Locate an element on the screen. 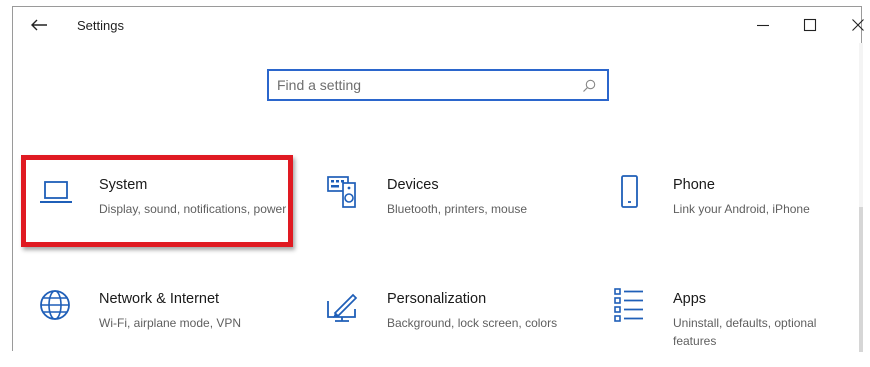  back-button is located at coordinates (39, 25).